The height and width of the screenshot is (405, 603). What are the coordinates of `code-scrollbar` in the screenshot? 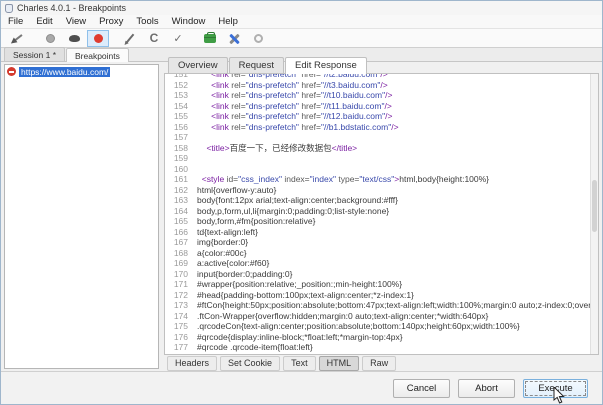 It's located at (594, 214).